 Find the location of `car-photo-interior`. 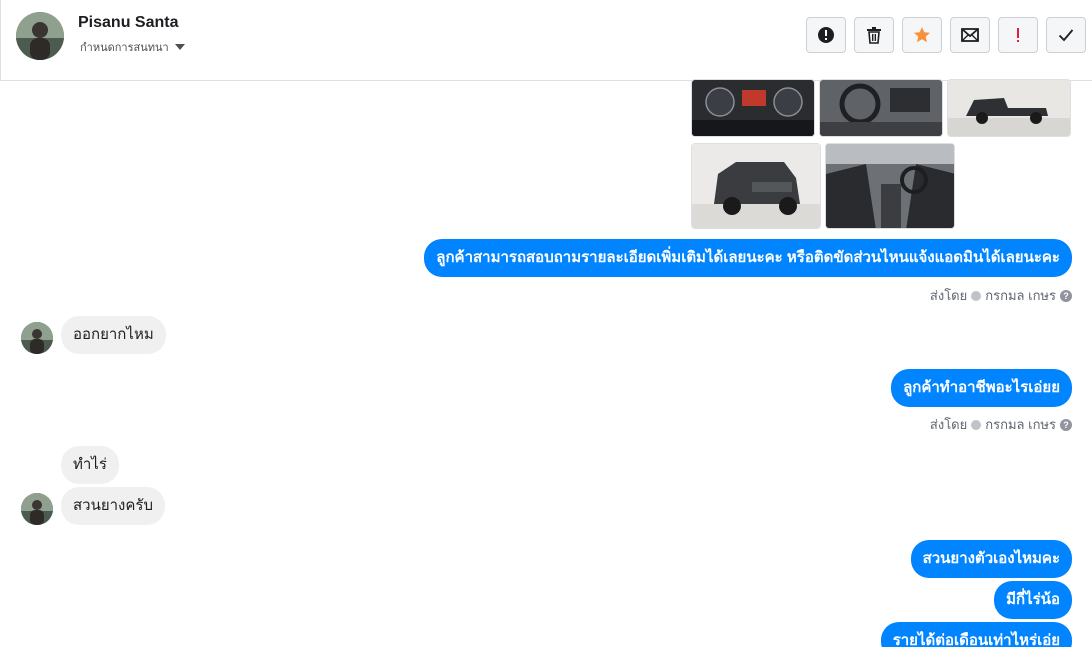

car-photo-interior is located at coordinates (881, 108).